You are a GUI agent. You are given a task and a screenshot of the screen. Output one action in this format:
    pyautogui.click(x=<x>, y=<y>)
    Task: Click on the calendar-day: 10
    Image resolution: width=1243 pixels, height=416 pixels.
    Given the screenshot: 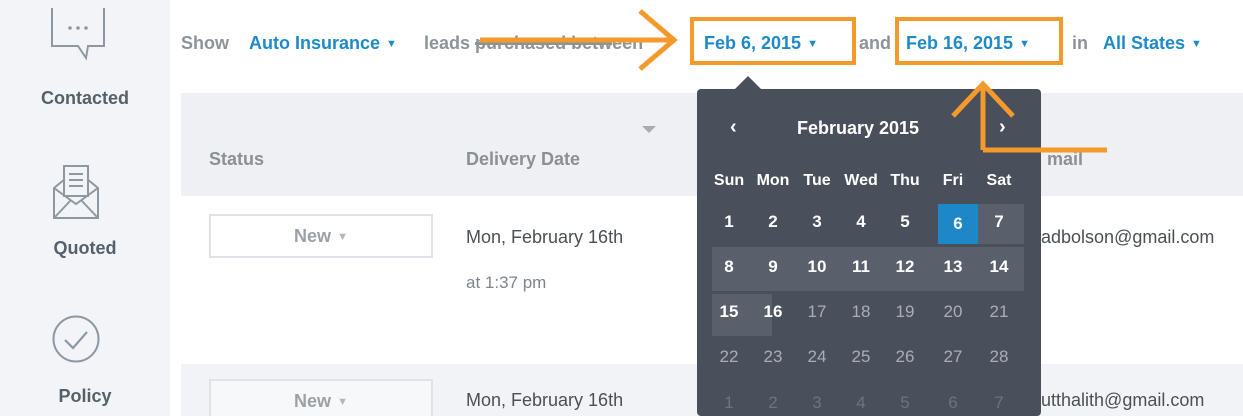 What is the action you would take?
    pyautogui.click(x=817, y=267)
    